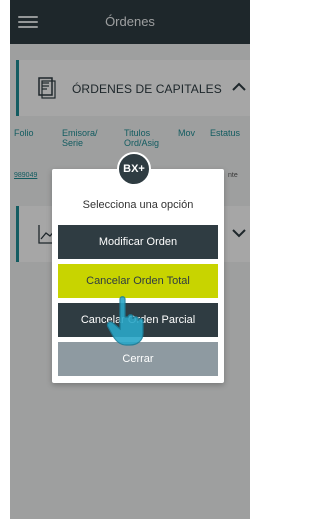 The height and width of the screenshot is (519, 320). I want to click on modify-order-button: Modificar Orden, so click(138, 242).